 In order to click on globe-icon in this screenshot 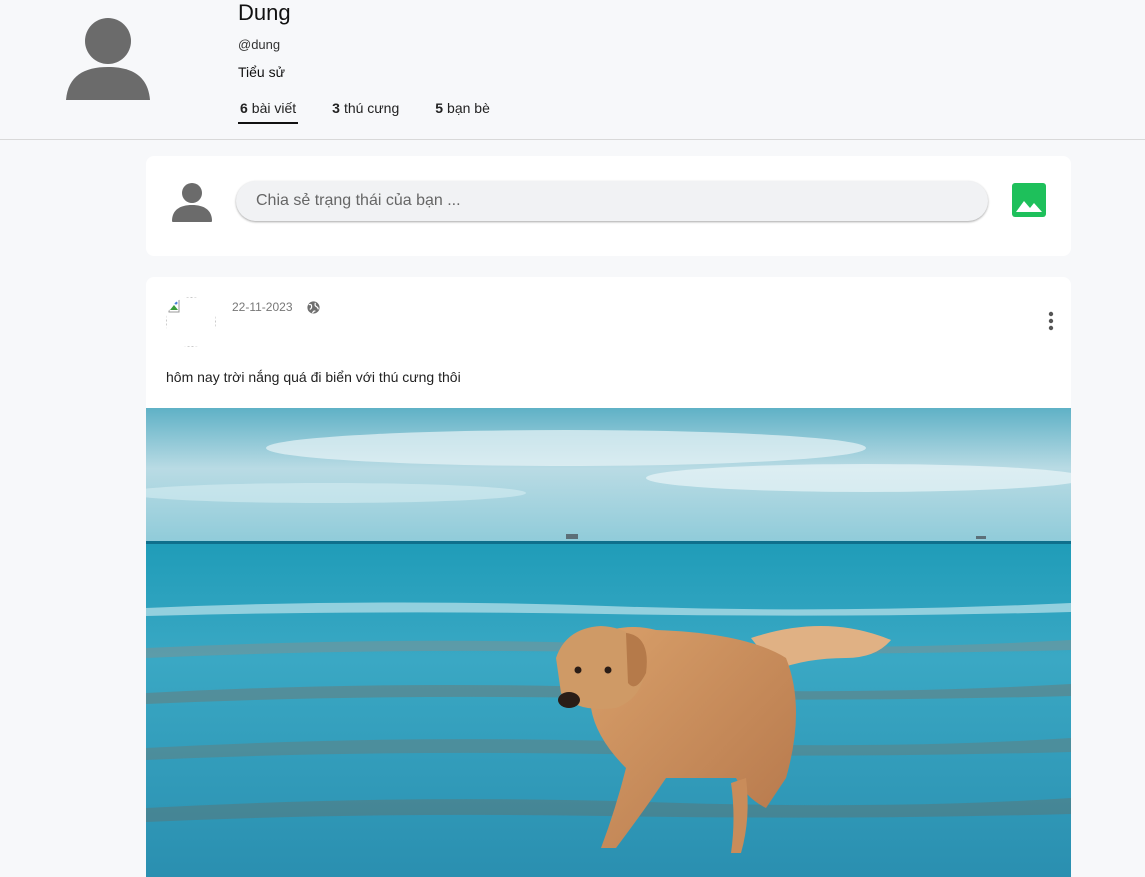, I will do `click(313, 307)`.